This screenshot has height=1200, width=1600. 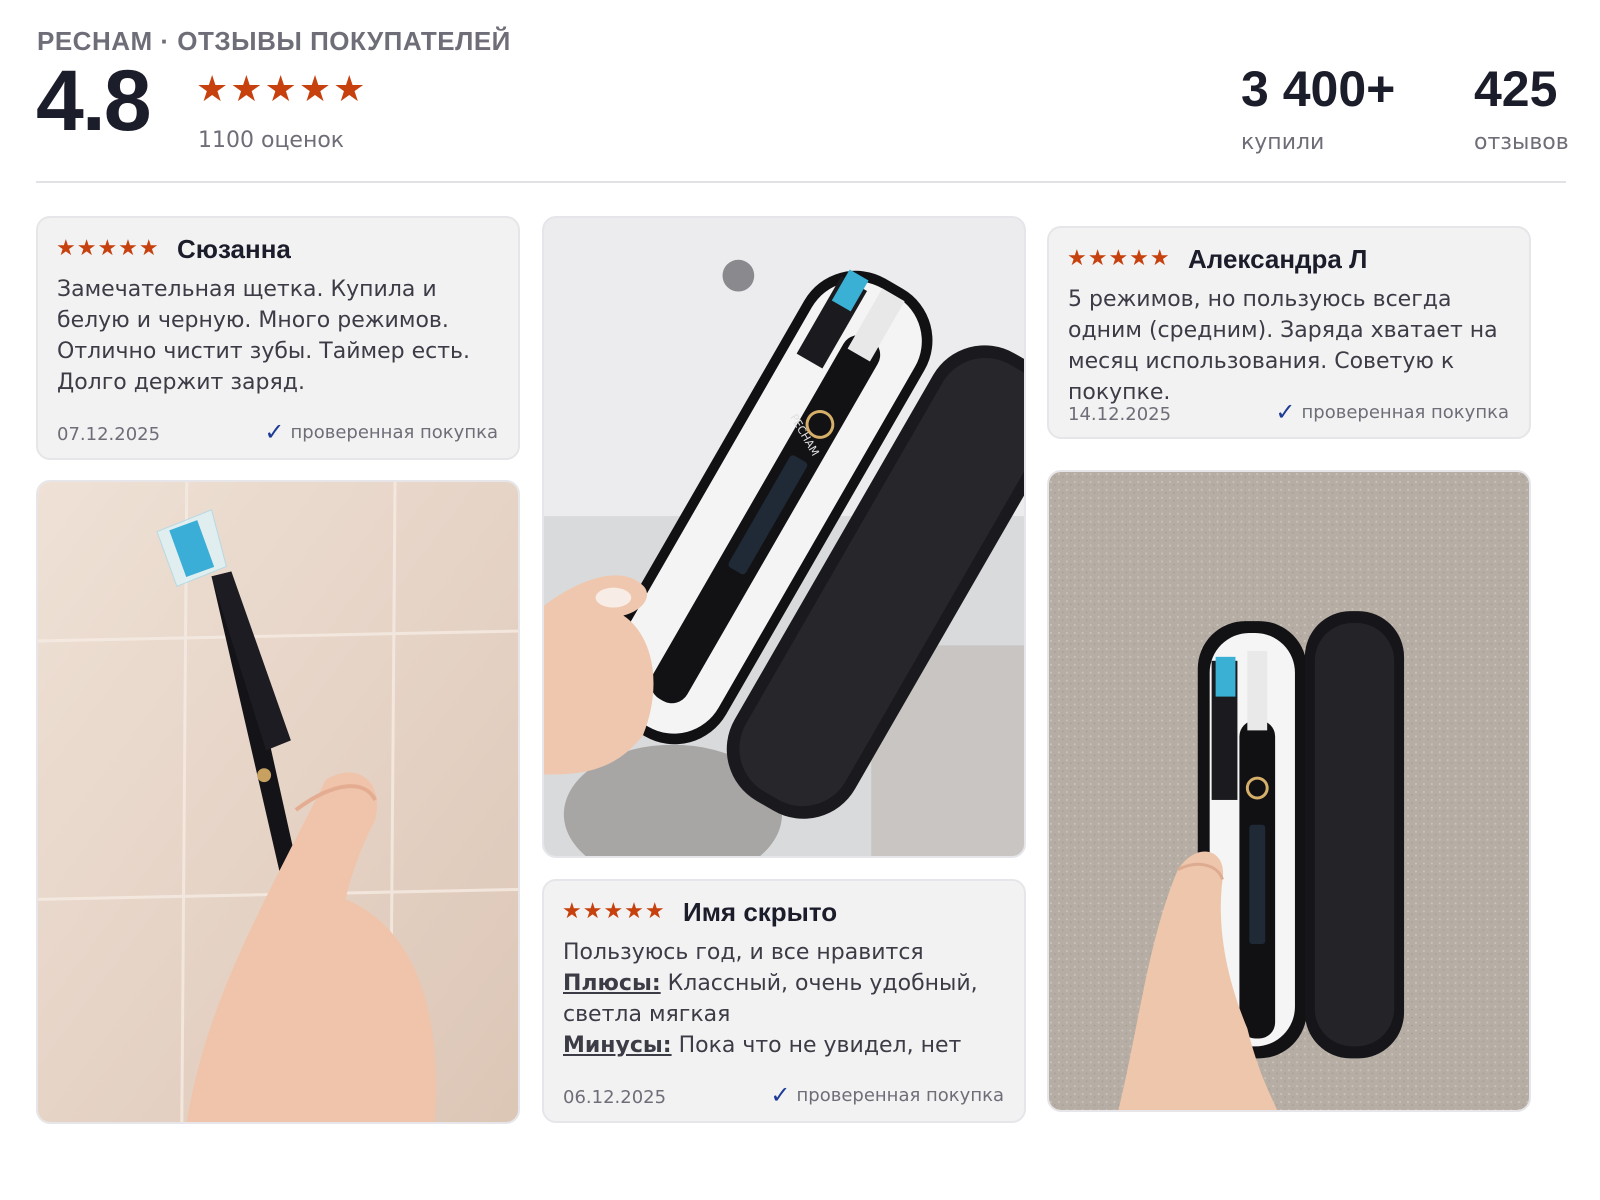 I want to click on pros-text-continued: светла мягкая, so click(x=647, y=1014).